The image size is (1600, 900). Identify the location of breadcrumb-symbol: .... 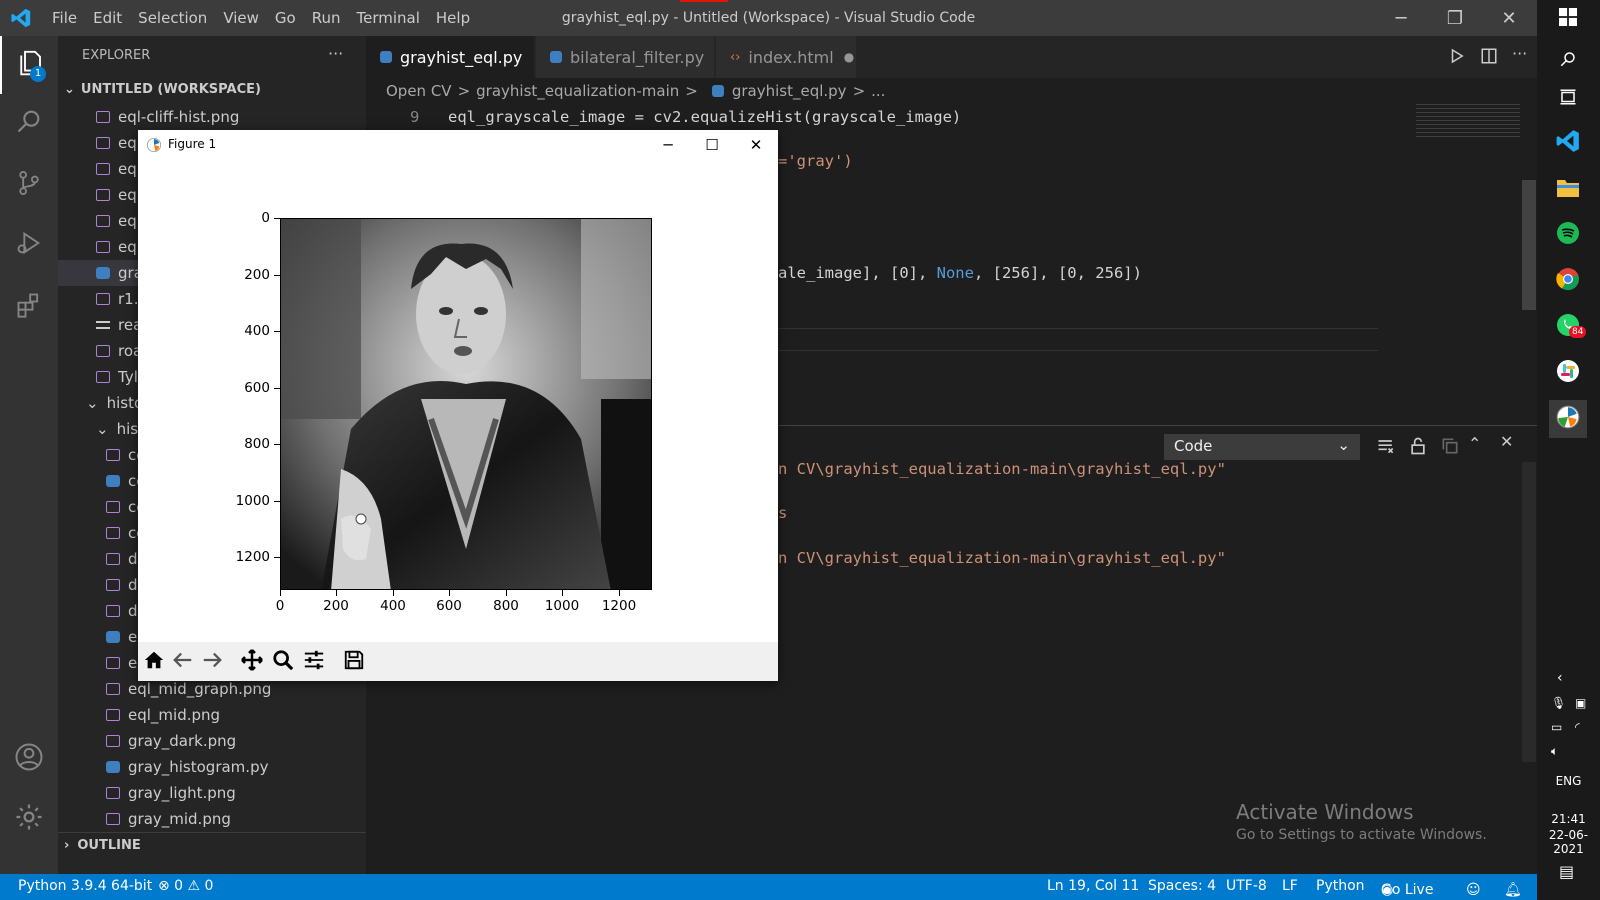
(878, 91).